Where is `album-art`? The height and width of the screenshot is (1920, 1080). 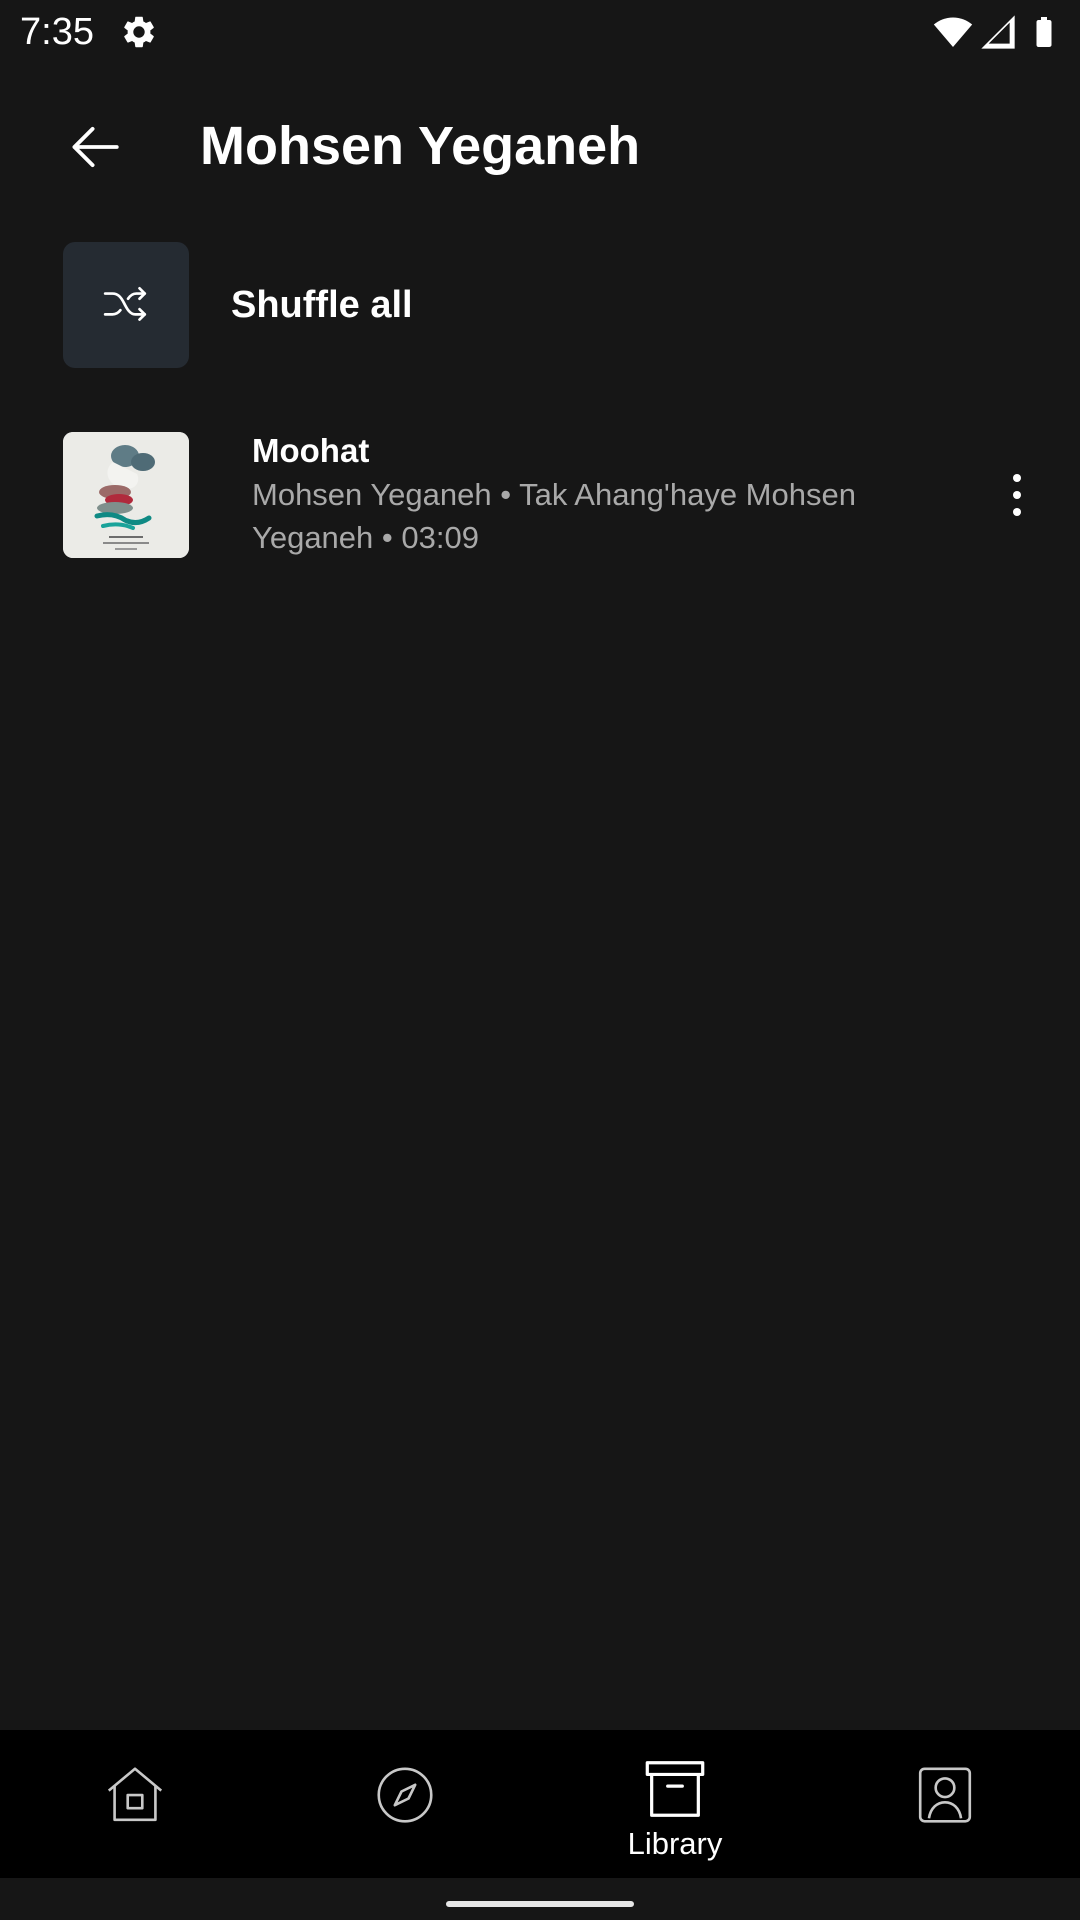 album-art is located at coordinates (126, 495).